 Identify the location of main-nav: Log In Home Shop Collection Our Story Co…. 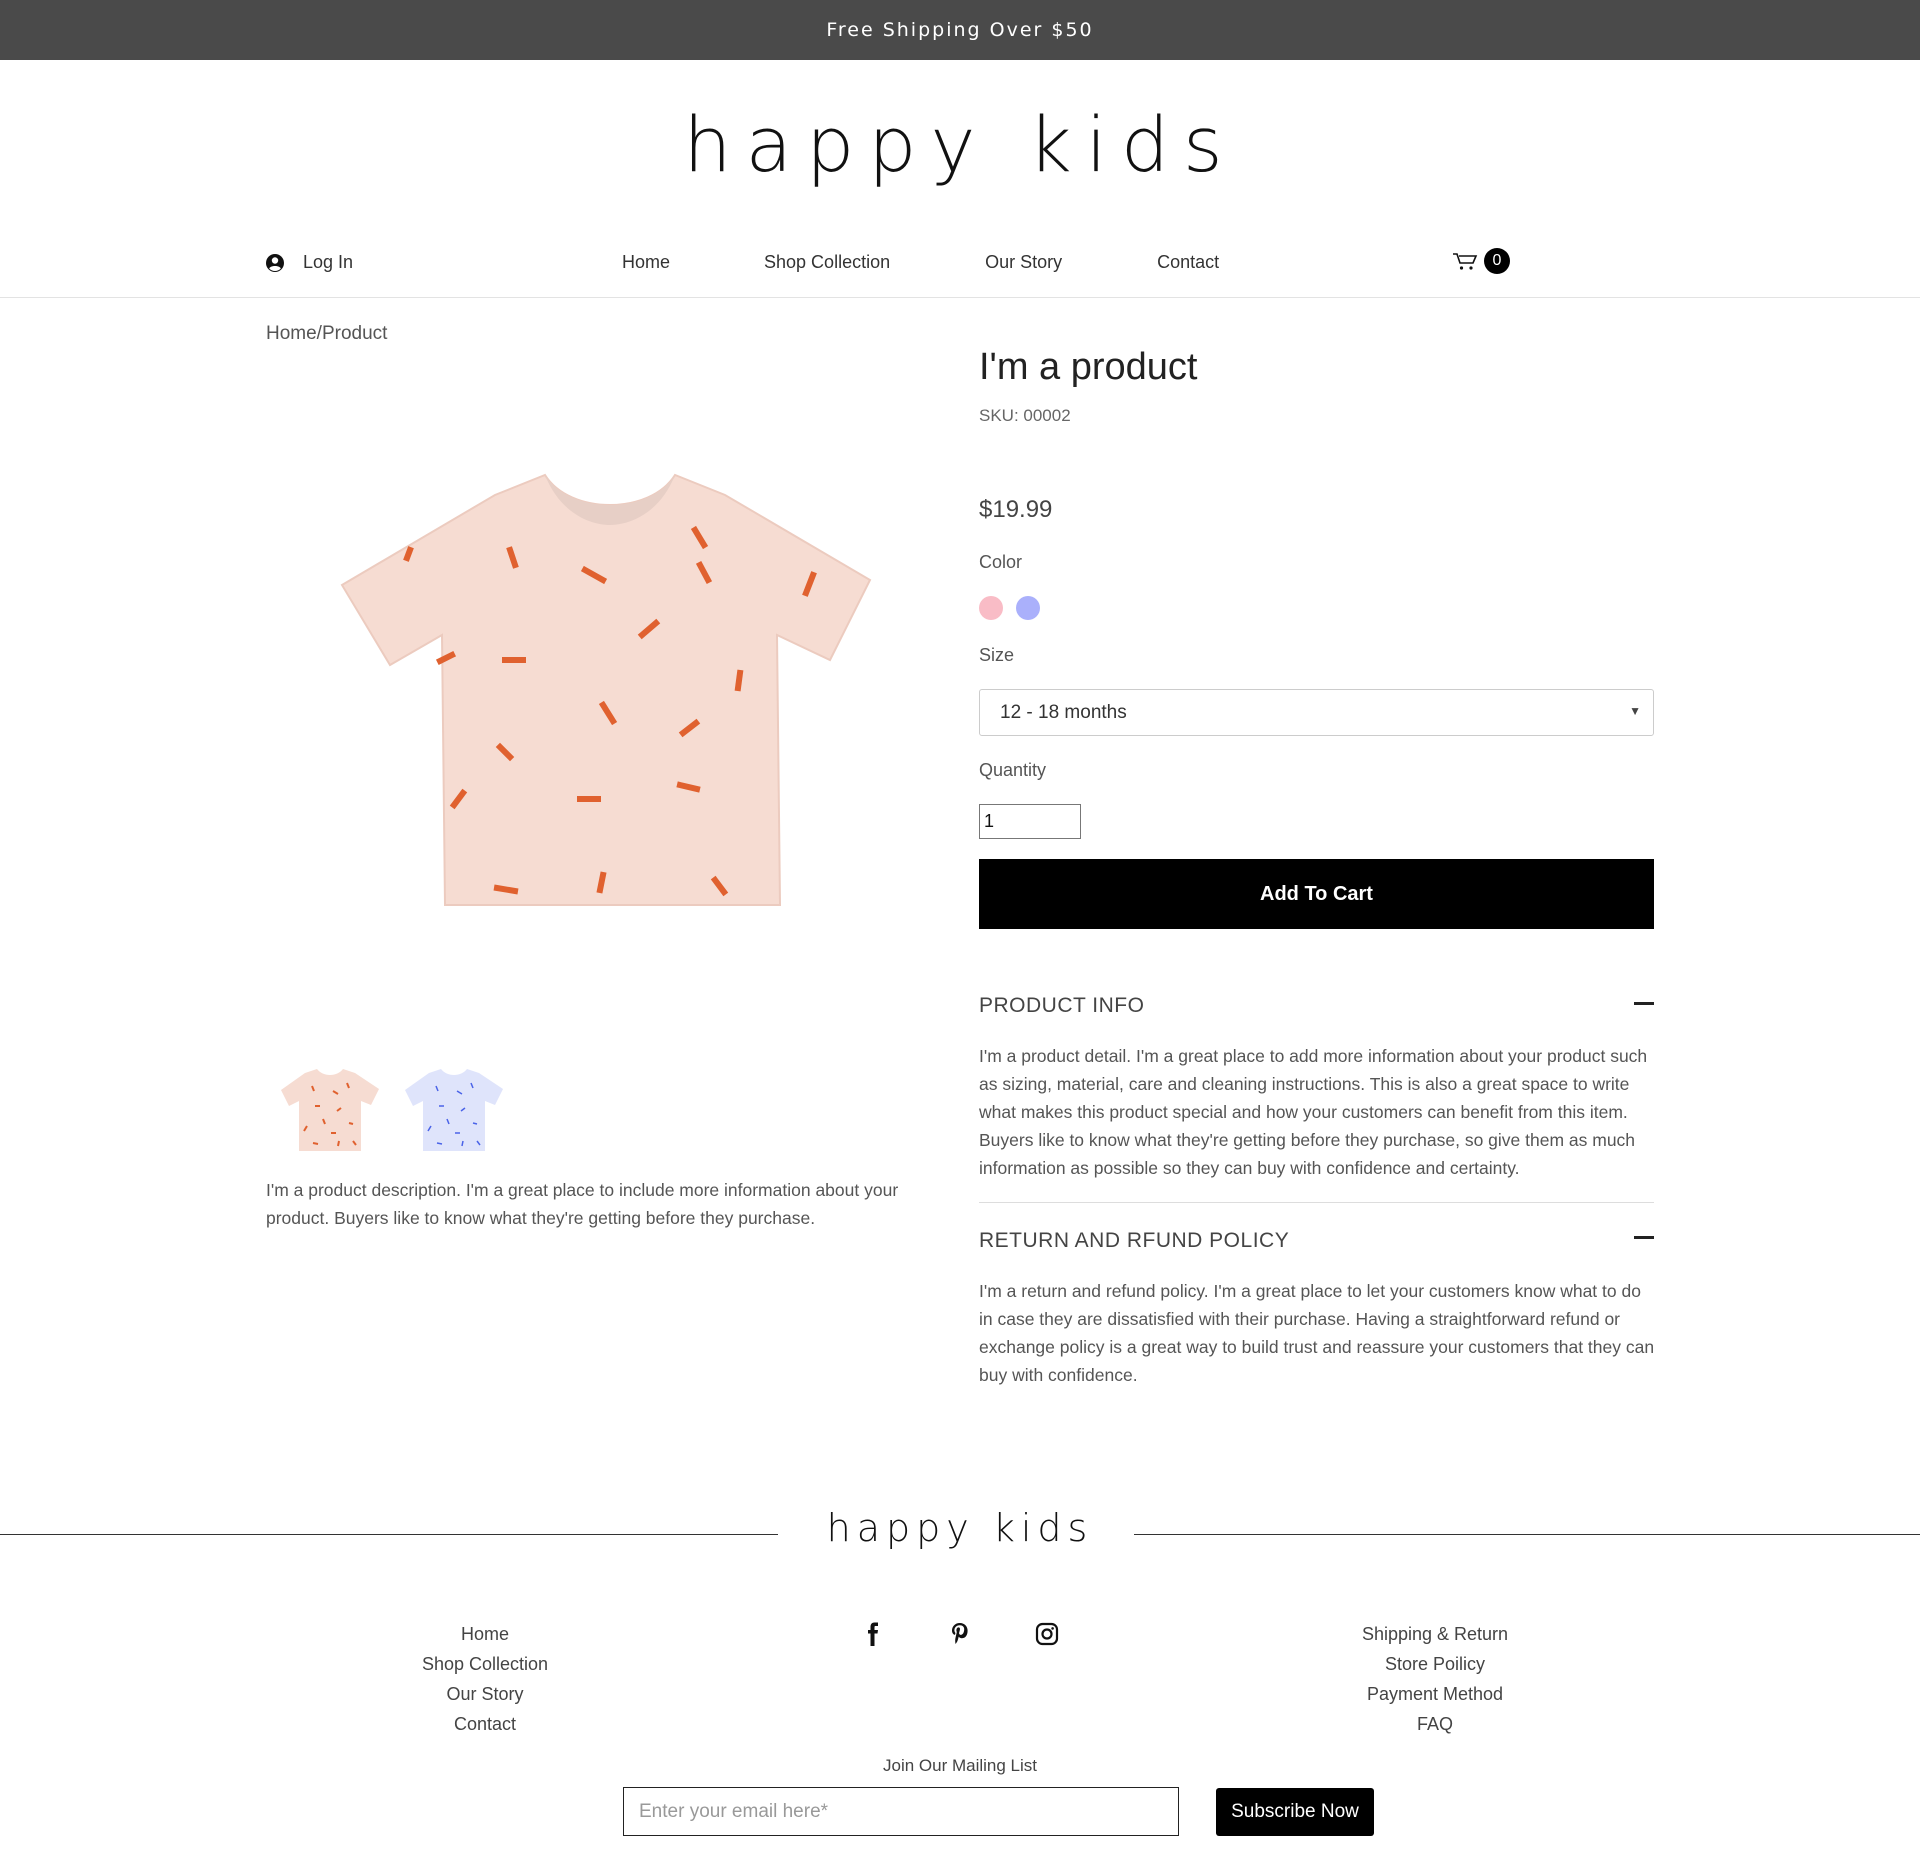
(960, 271).